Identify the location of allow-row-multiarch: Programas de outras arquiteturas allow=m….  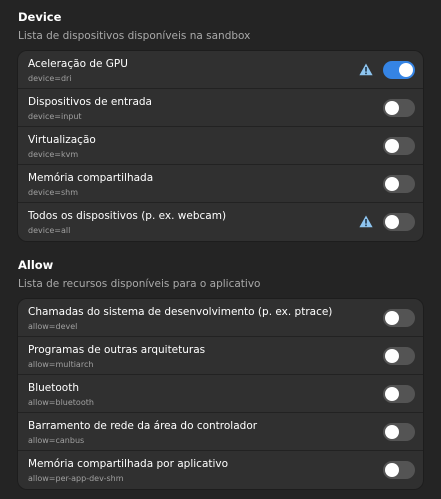
(220, 356).